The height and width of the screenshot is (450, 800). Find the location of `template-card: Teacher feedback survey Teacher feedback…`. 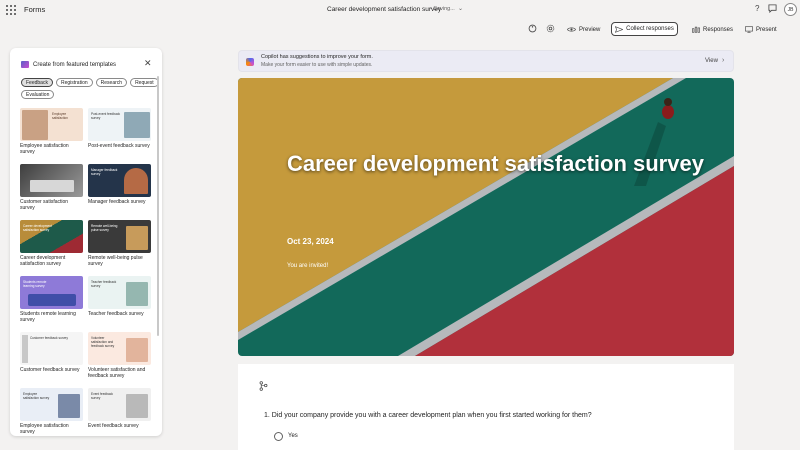

template-card: Teacher feedback survey Teacher feedback… is located at coordinates (119, 304).